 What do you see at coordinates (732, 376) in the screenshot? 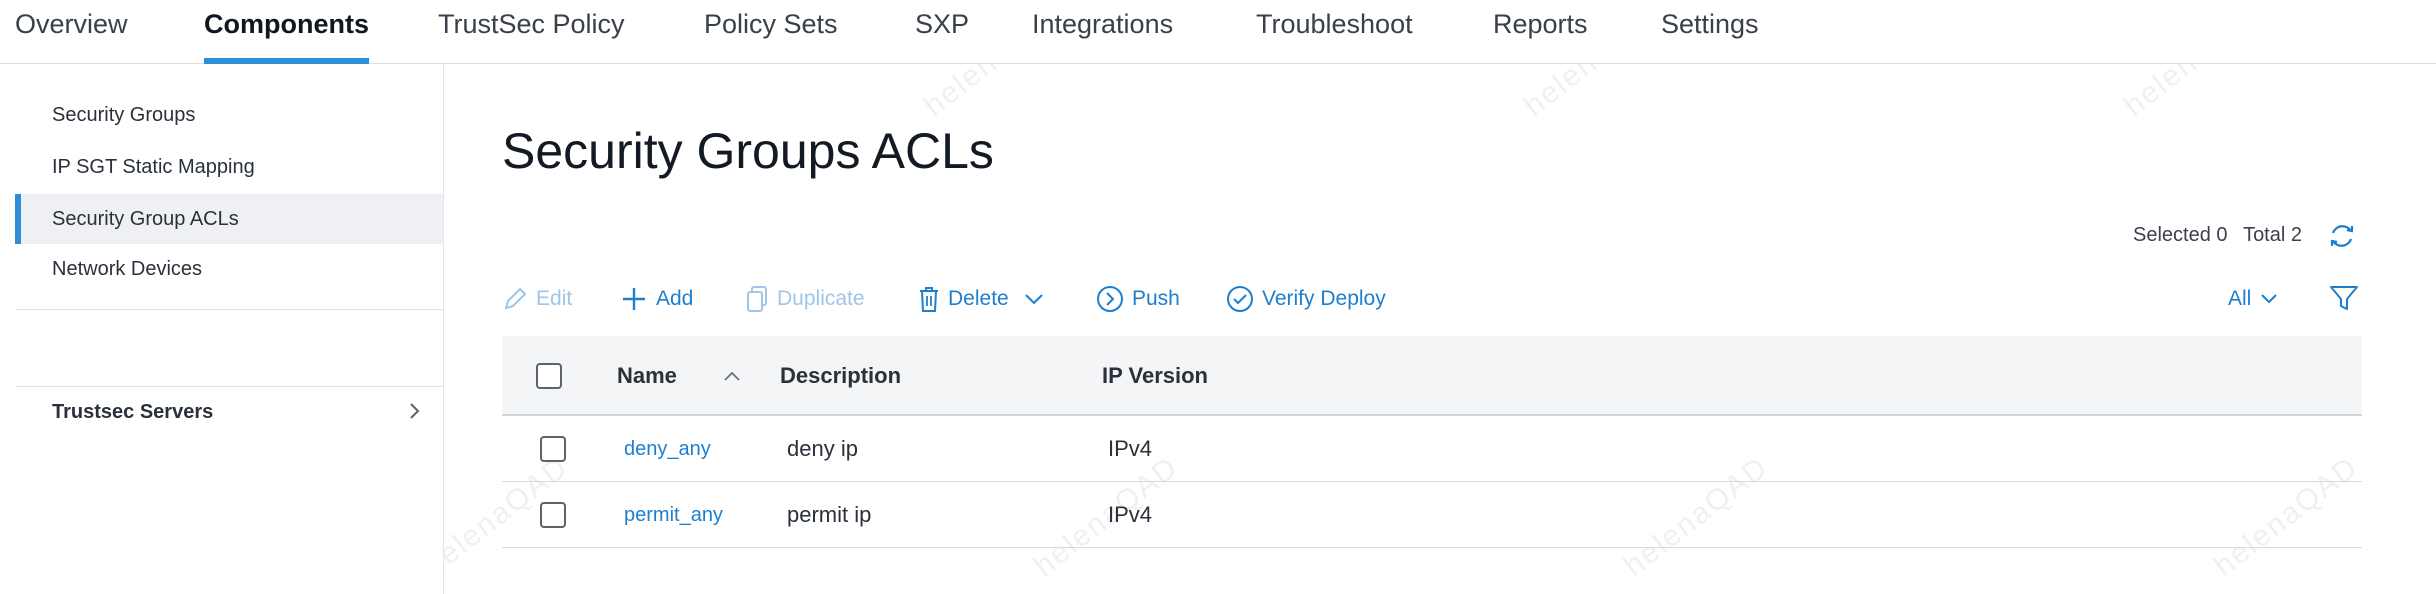
I see `sort-ascending-icon` at bounding box center [732, 376].